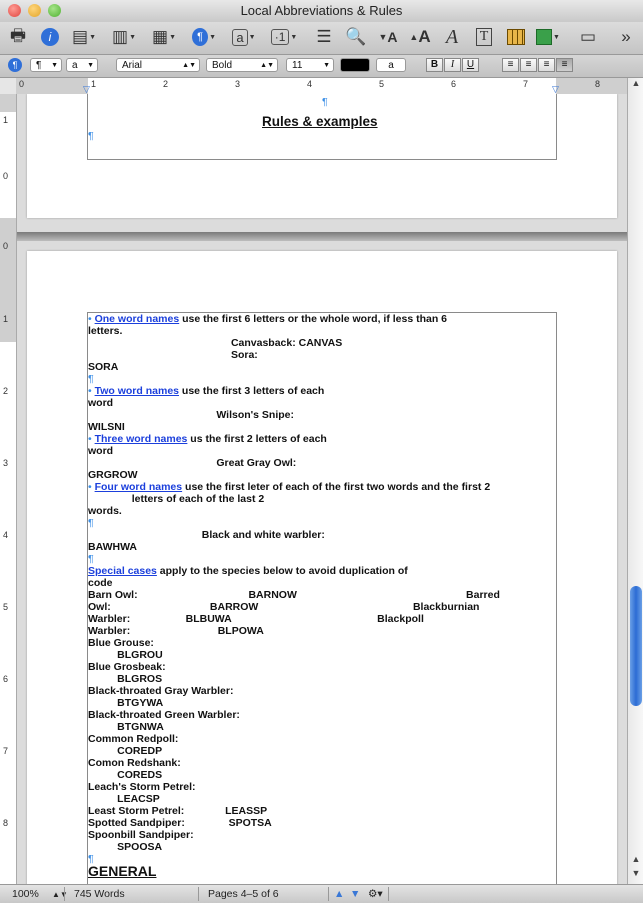 This screenshot has height=903, width=643. What do you see at coordinates (355, 65) in the screenshot?
I see `text-color-well` at bounding box center [355, 65].